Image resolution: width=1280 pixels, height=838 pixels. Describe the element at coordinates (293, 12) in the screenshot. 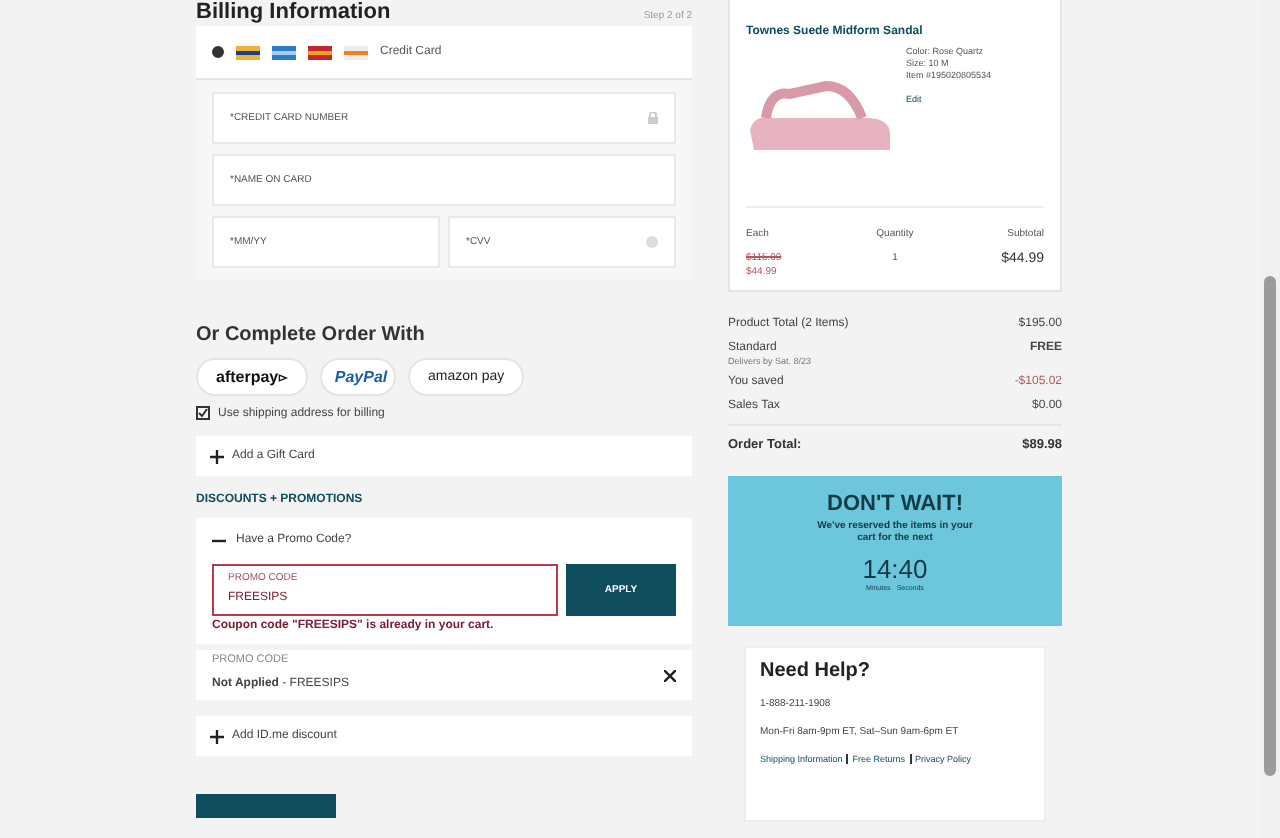

I see `section-title: Billing Information` at that location.